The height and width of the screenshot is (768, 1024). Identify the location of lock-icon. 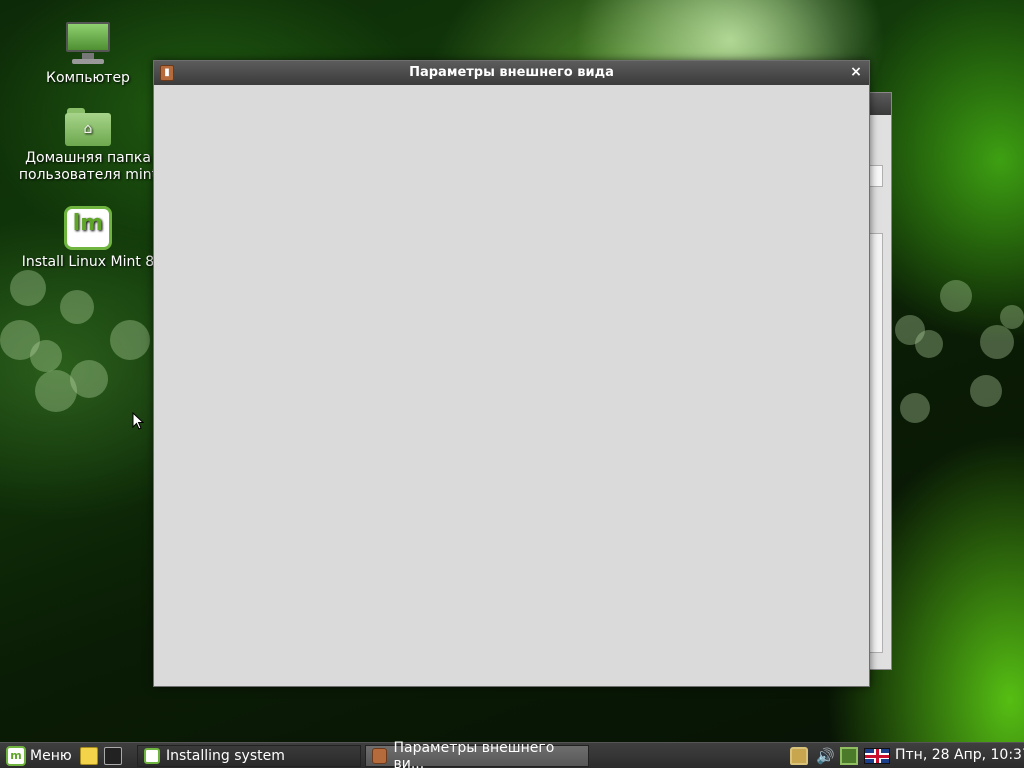
(799, 756).